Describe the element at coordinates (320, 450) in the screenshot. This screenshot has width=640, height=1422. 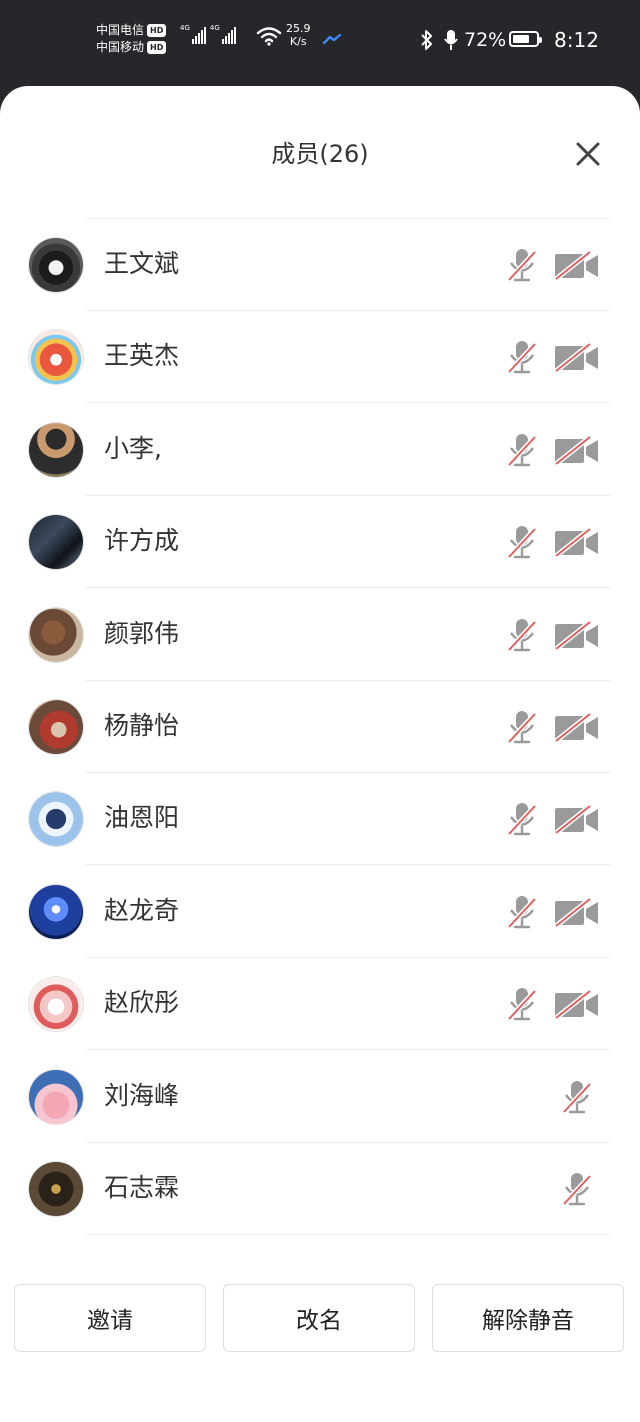
I see `member-row: 小李,` at that location.